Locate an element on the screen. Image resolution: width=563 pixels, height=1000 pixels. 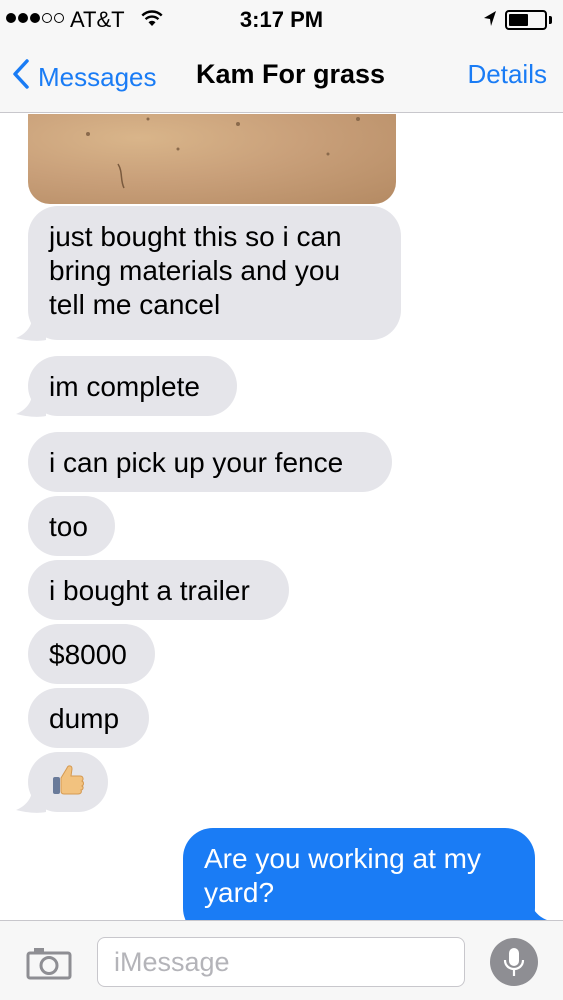
message-bubble-received: $8000 is located at coordinates (91, 654).